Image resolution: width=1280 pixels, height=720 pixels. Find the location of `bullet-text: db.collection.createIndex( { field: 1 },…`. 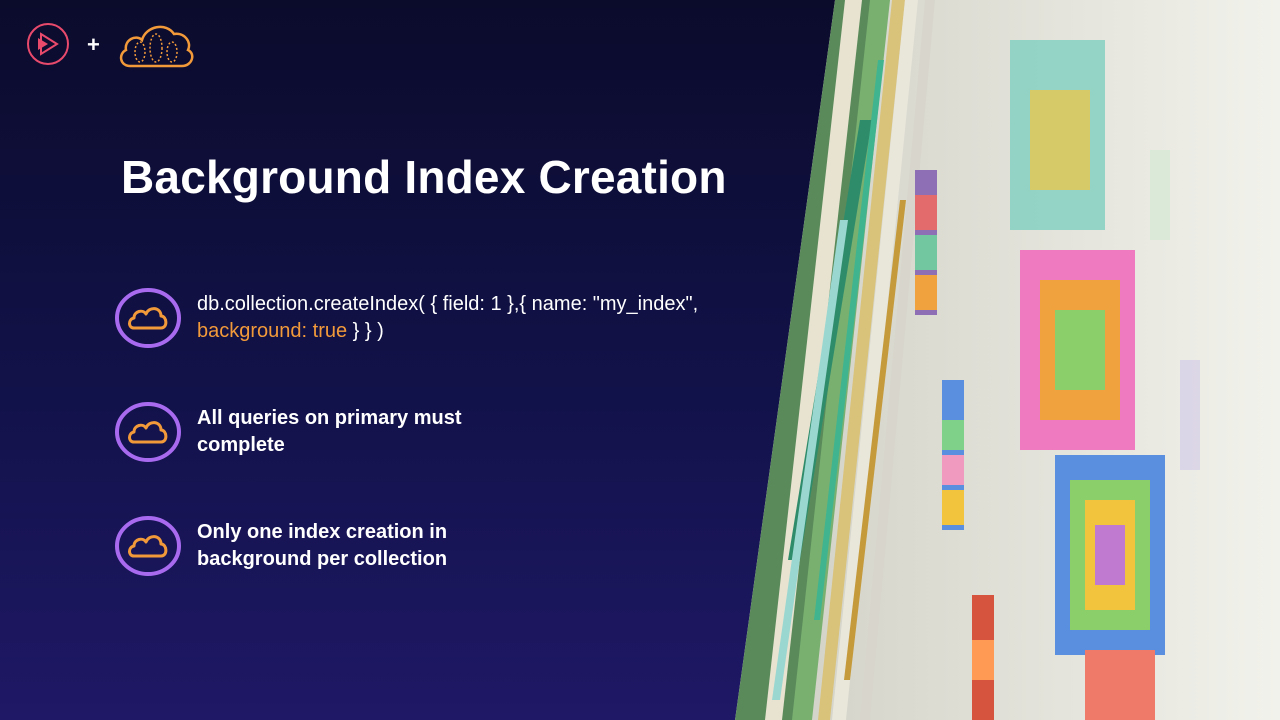

bullet-text: db.collection.createIndex( { field: 1 },… is located at coordinates (497, 318).